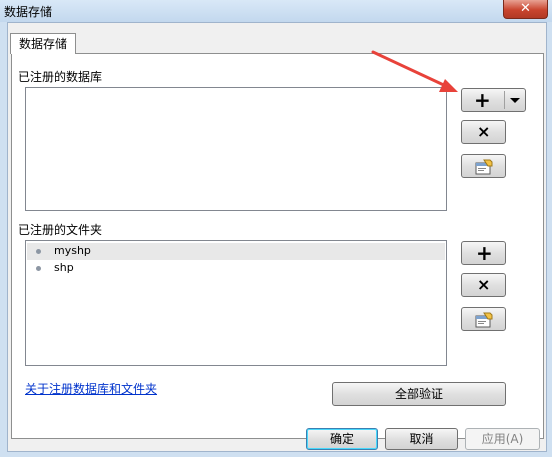 This screenshot has height=457, width=552. I want to click on list-item: shp, so click(236, 268).